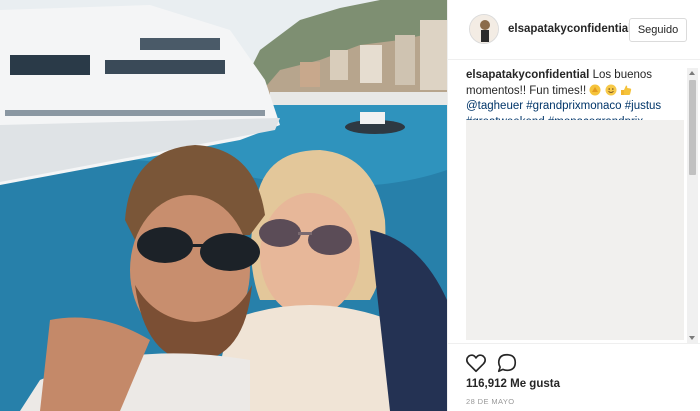  I want to click on hashtag-link: #justus, so click(643, 106).